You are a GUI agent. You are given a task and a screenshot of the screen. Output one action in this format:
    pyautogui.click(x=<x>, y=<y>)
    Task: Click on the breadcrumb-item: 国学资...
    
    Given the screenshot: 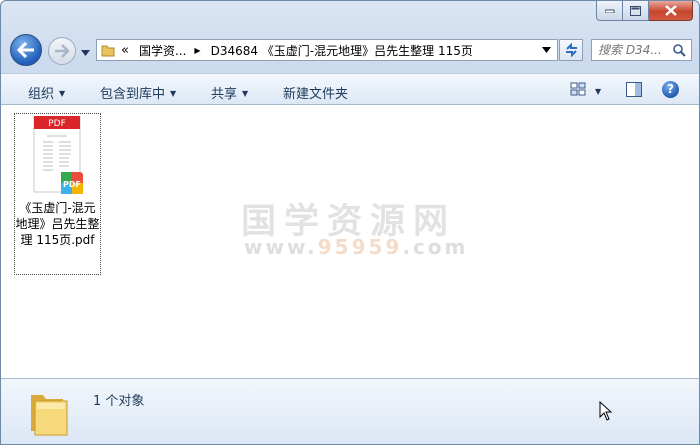 What is the action you would take?
    pyautogui.click(x=162, y=50)
    